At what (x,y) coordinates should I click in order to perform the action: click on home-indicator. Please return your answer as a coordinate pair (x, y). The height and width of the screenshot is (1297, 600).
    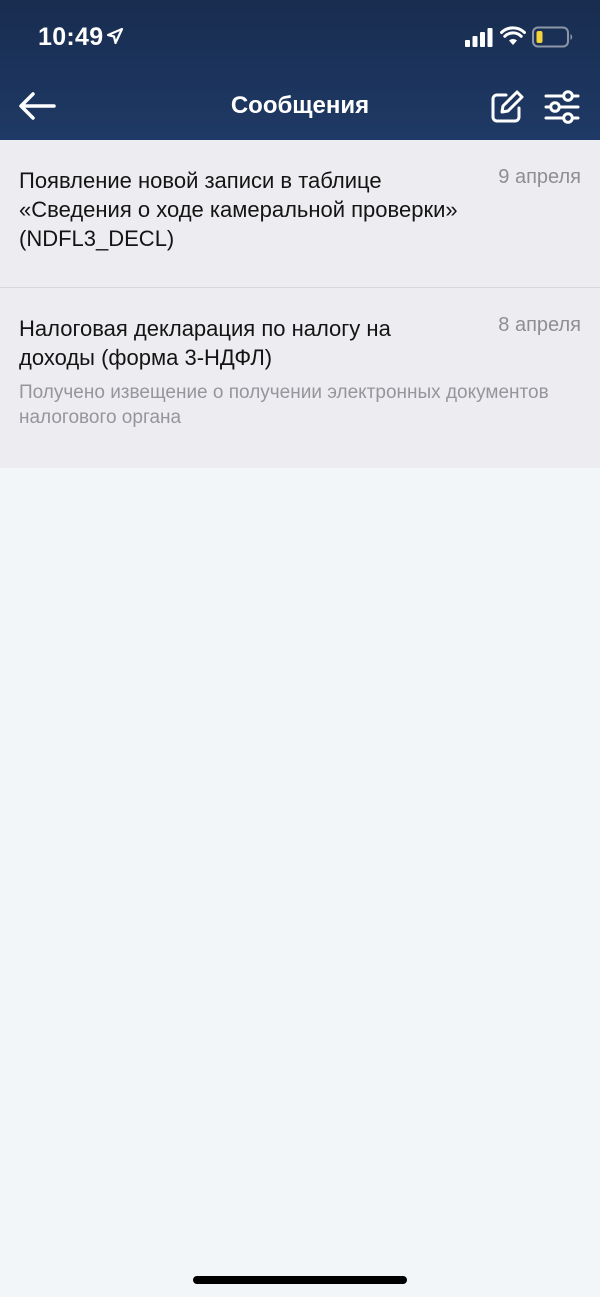
    Looking at the image, I should click on (300, 1280).